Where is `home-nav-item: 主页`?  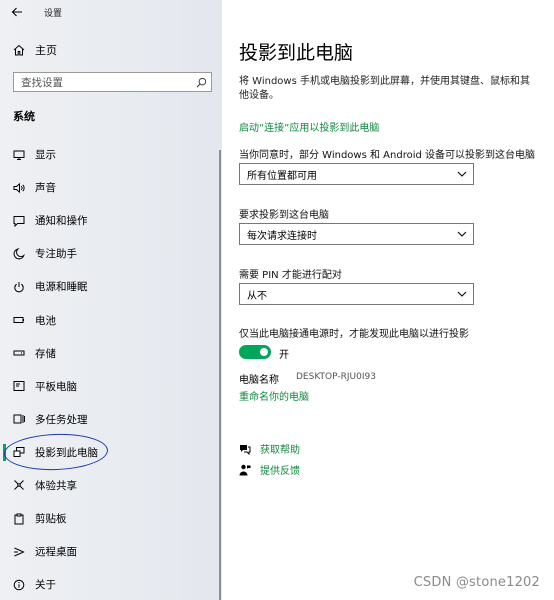
home-nav-item: 主页 is located at coordinates (111, 50).